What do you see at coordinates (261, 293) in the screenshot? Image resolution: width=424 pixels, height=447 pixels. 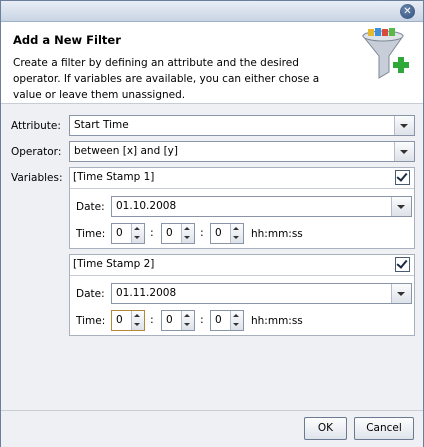 I see `date-picker: 01.11.2008` at bounding box center [261, 293].